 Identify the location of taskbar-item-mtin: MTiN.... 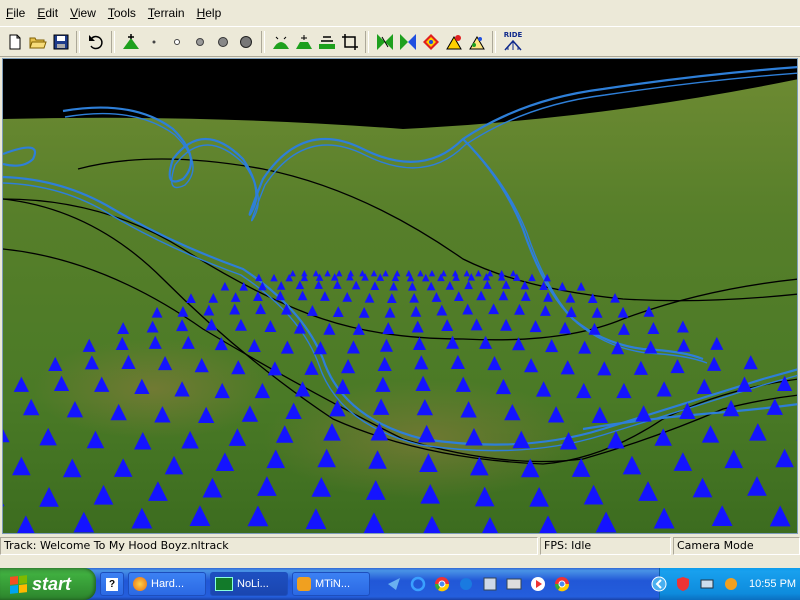
(331, 584).